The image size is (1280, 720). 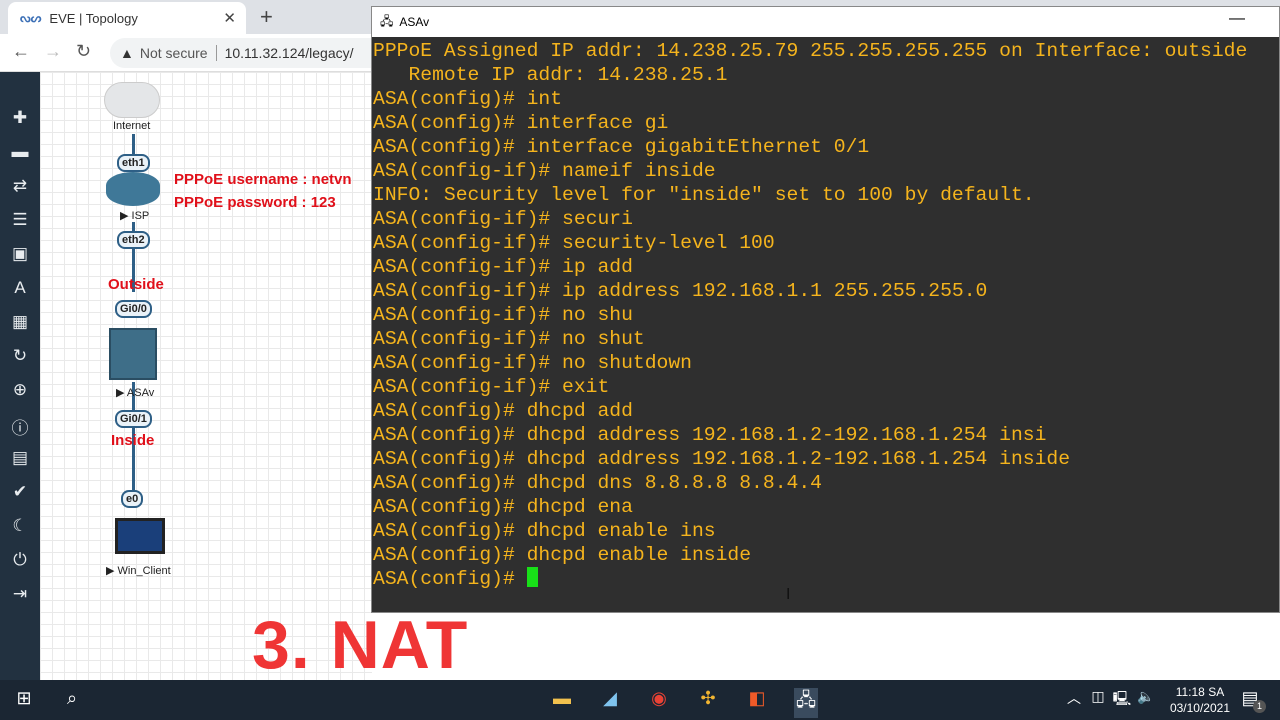 What do you see at coordinates (20, 322) in the screenshot?
I see `grid-icon: ▦` at bounding box center [20, 322].